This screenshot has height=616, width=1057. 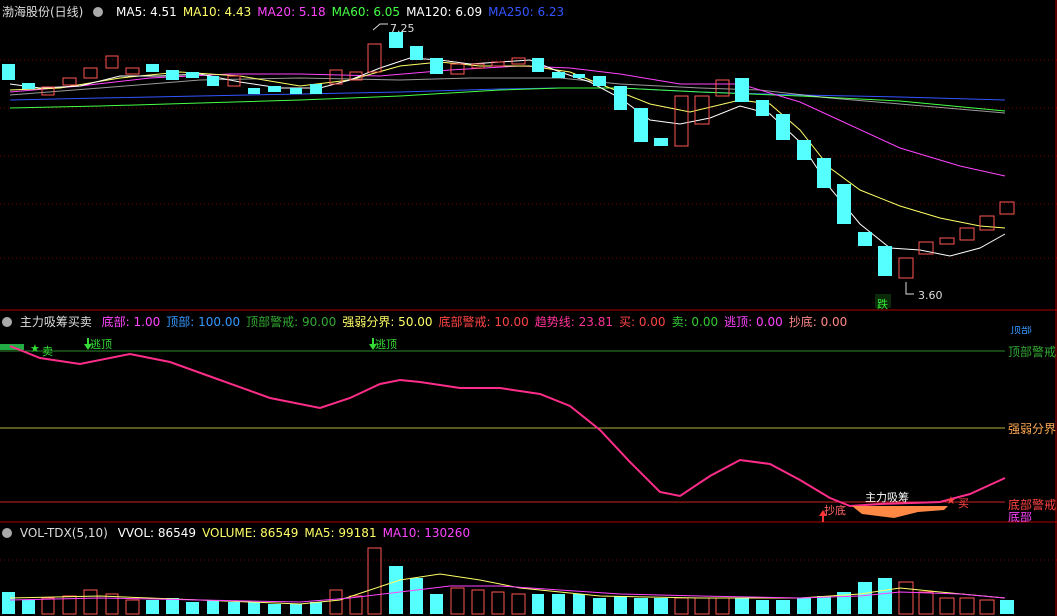 I want to click on sell-star-icon: ★, so click(x=35, y=348).